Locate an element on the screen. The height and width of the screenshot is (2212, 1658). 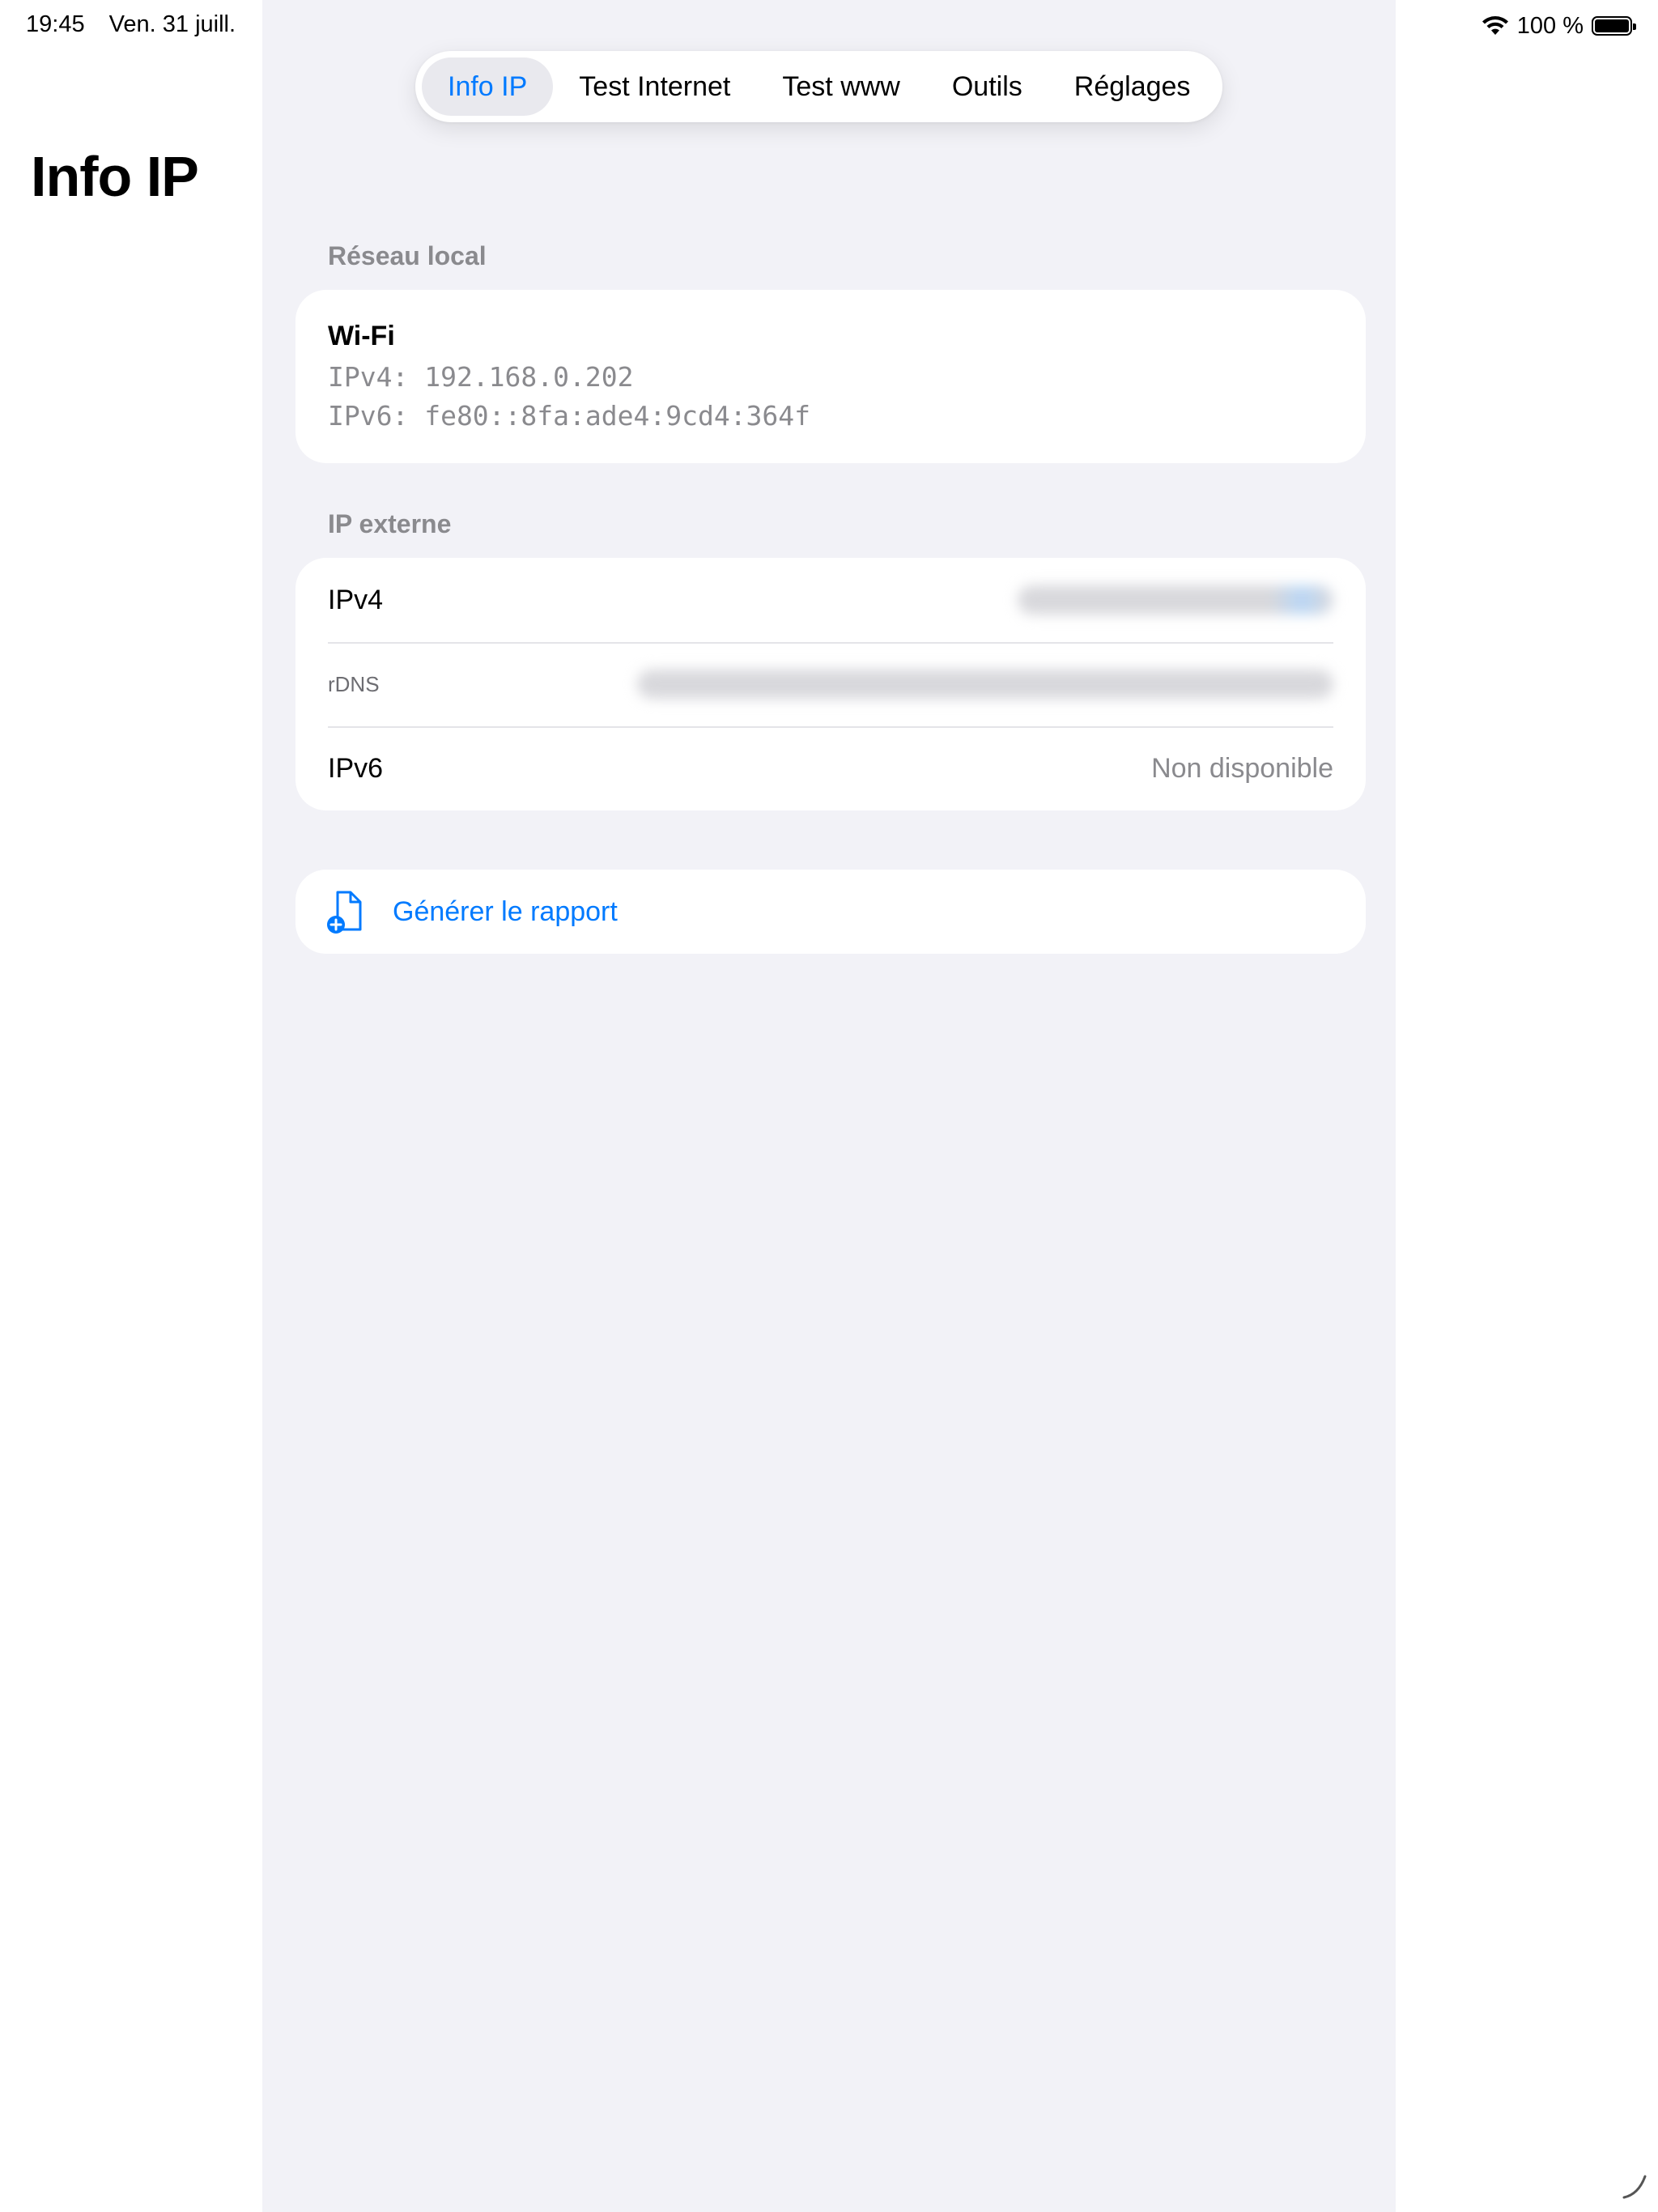
resize-handle-icon is located at coordinates (1635, 2186).